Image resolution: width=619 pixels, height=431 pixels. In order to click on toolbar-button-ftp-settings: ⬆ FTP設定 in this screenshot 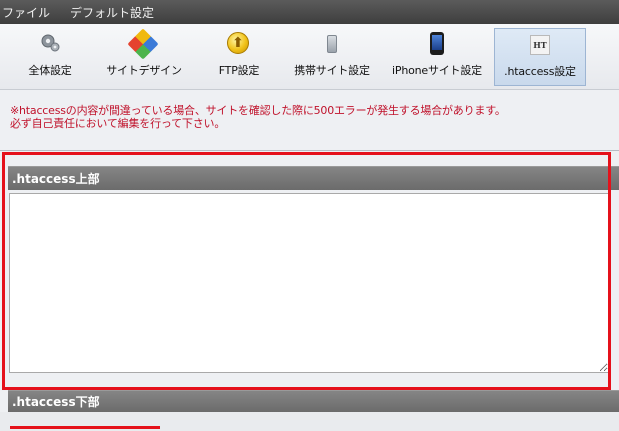, I will do `click(239, 57)`.